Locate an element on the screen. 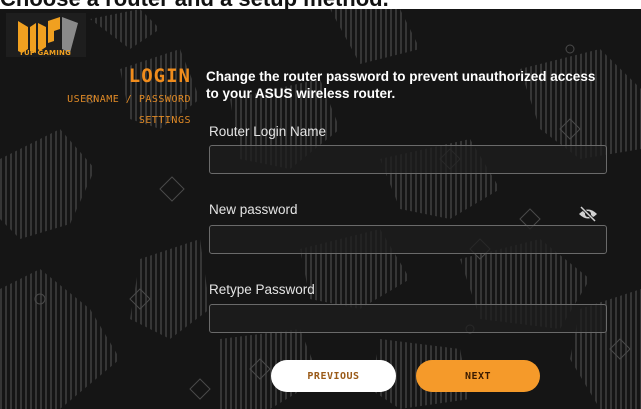 The image size is (641, 409). step-username-password: USERNAME / PASSWORD is located at coordinates (129, 99).